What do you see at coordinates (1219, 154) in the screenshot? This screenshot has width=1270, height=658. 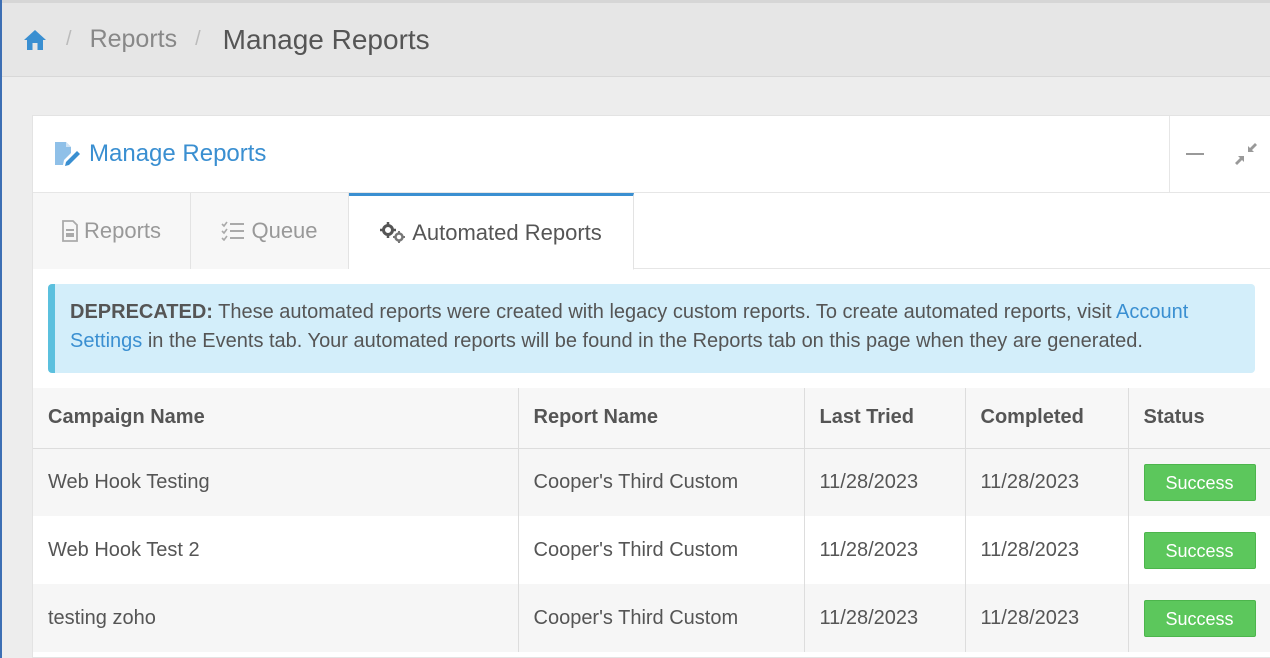 I see `panel-tools` at bounding box center [1219, 154].